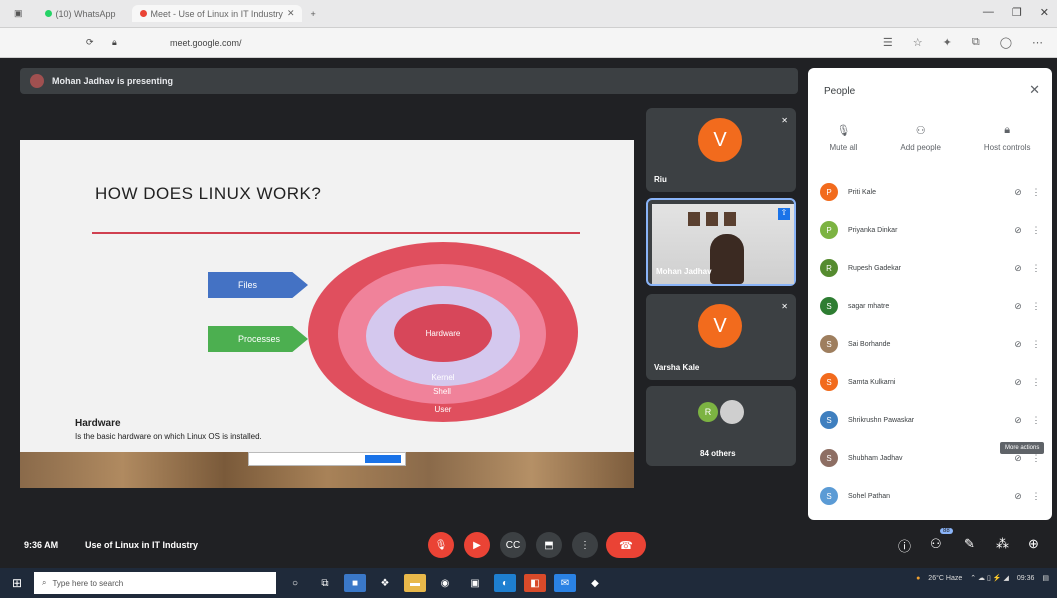  Describe the element at coordinates (1026, 578) in the screenshot. I see `clock: 09:36` at that location.